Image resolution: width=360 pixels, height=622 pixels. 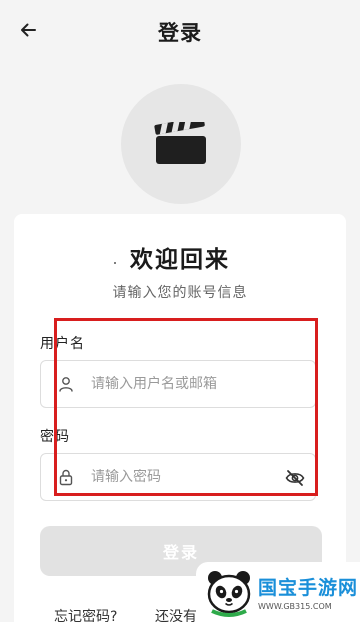 I want to click on watermark-url: WWW.GB315.COM, so click(x=295, y=606).